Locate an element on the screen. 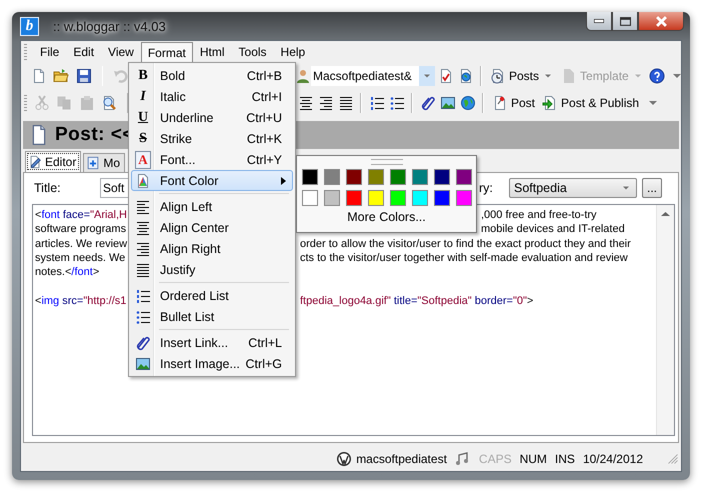 This screenshot has height=499, width=702. key-indicator: INS is located at coordinates (564, 459).